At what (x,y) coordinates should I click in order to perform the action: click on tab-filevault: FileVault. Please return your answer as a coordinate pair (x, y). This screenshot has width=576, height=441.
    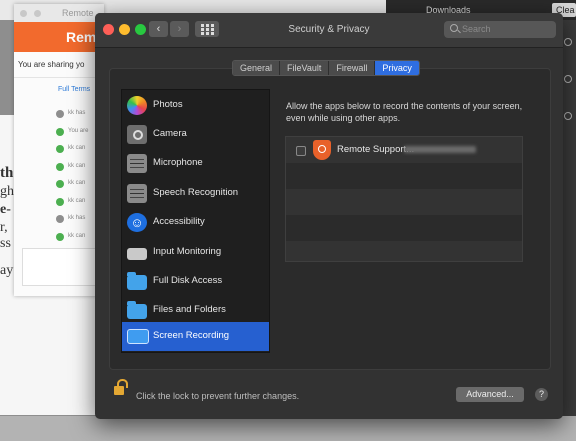
    Looking at the image, I should click on (305, 68).